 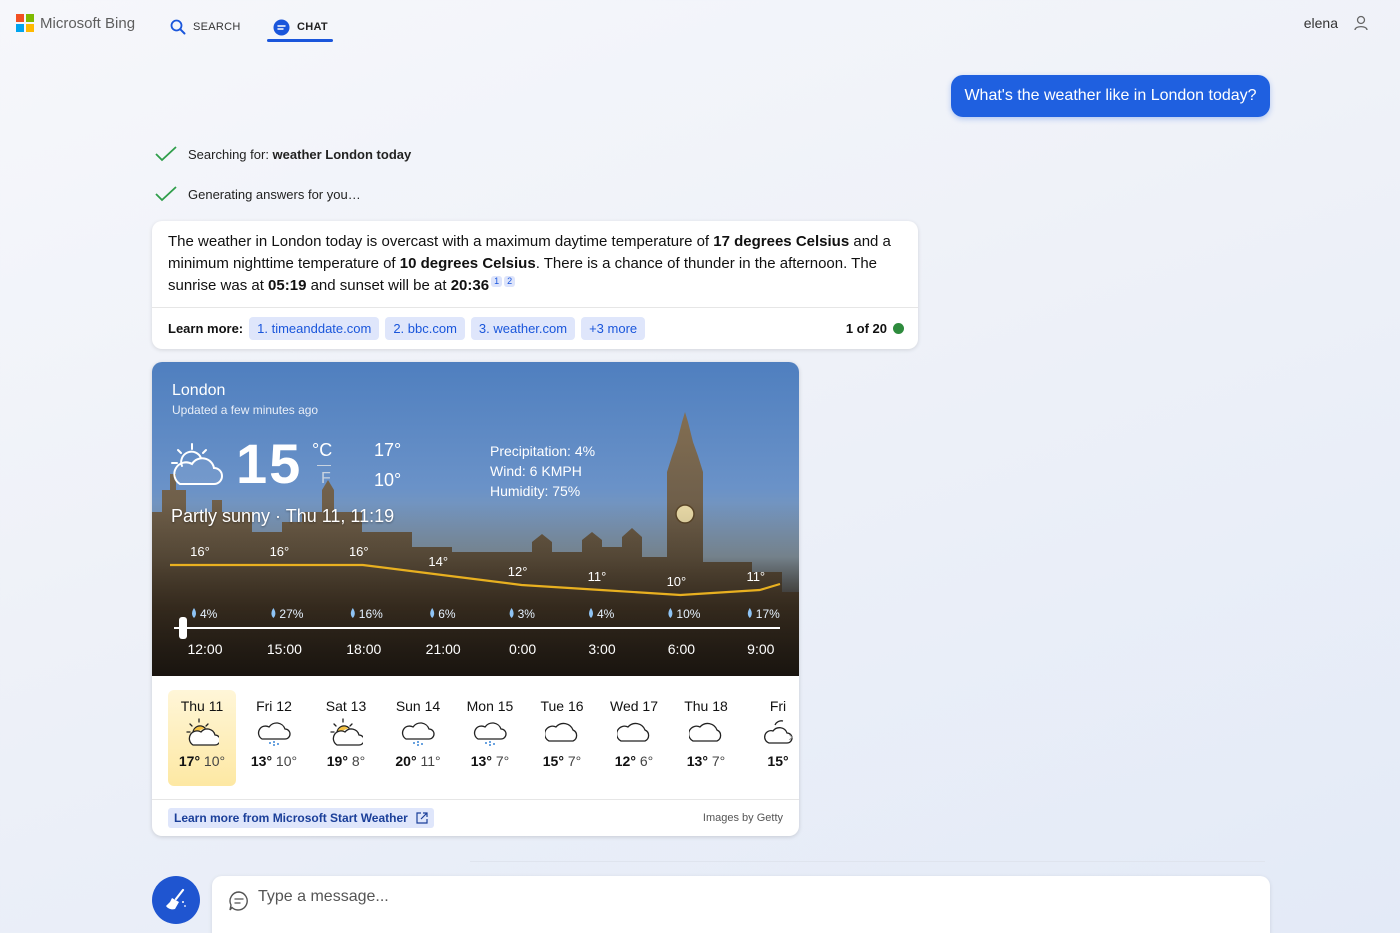 I want to click on citation-1: 1, so click(x=497, y=281).